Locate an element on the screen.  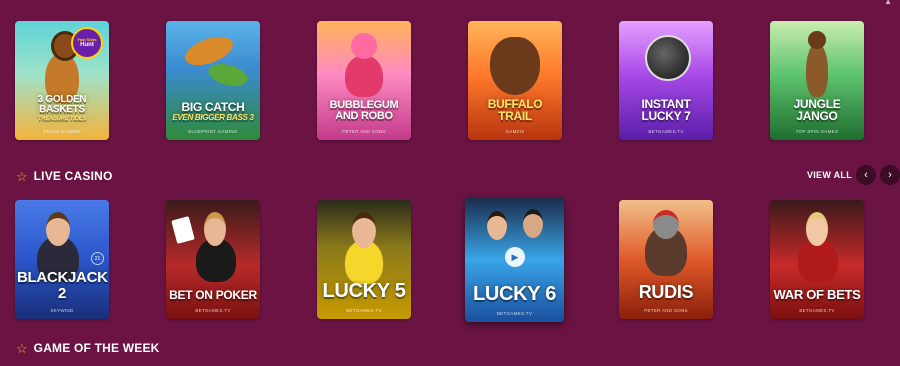
game-provider: Blueprint Gaming is located at coordinates (213, 131).